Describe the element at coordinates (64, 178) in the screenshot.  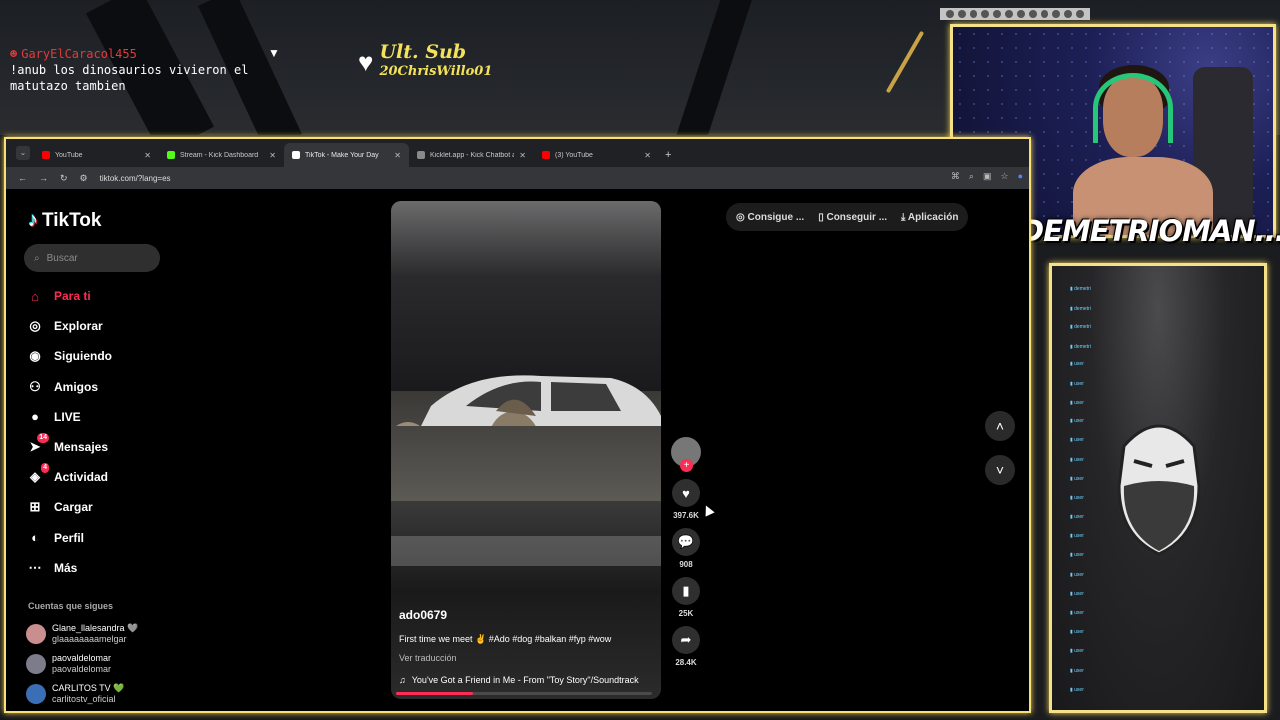
I see `reload-icon: ↻` at that location.